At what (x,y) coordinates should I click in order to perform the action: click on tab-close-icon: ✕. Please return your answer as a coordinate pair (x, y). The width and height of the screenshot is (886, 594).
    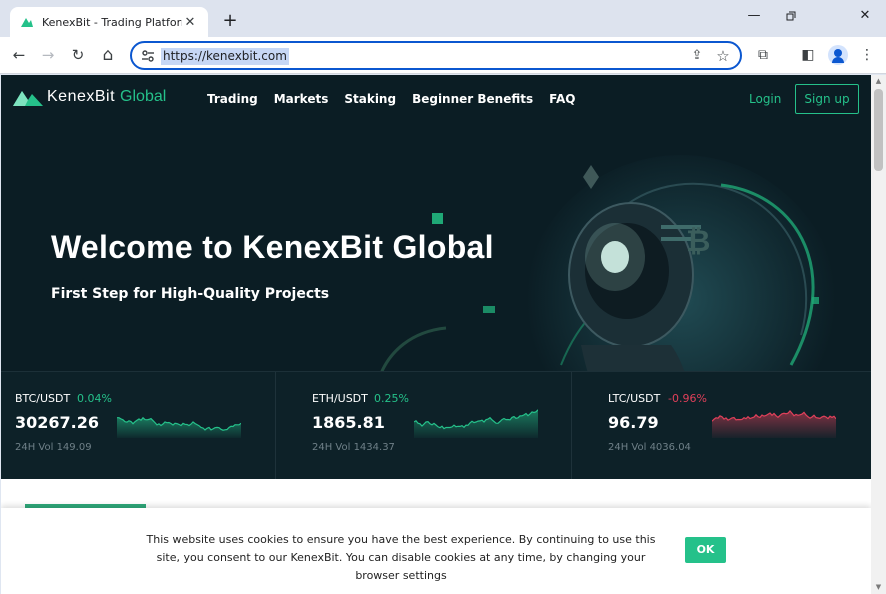
    Looking at the image, I should click on (190, 22).